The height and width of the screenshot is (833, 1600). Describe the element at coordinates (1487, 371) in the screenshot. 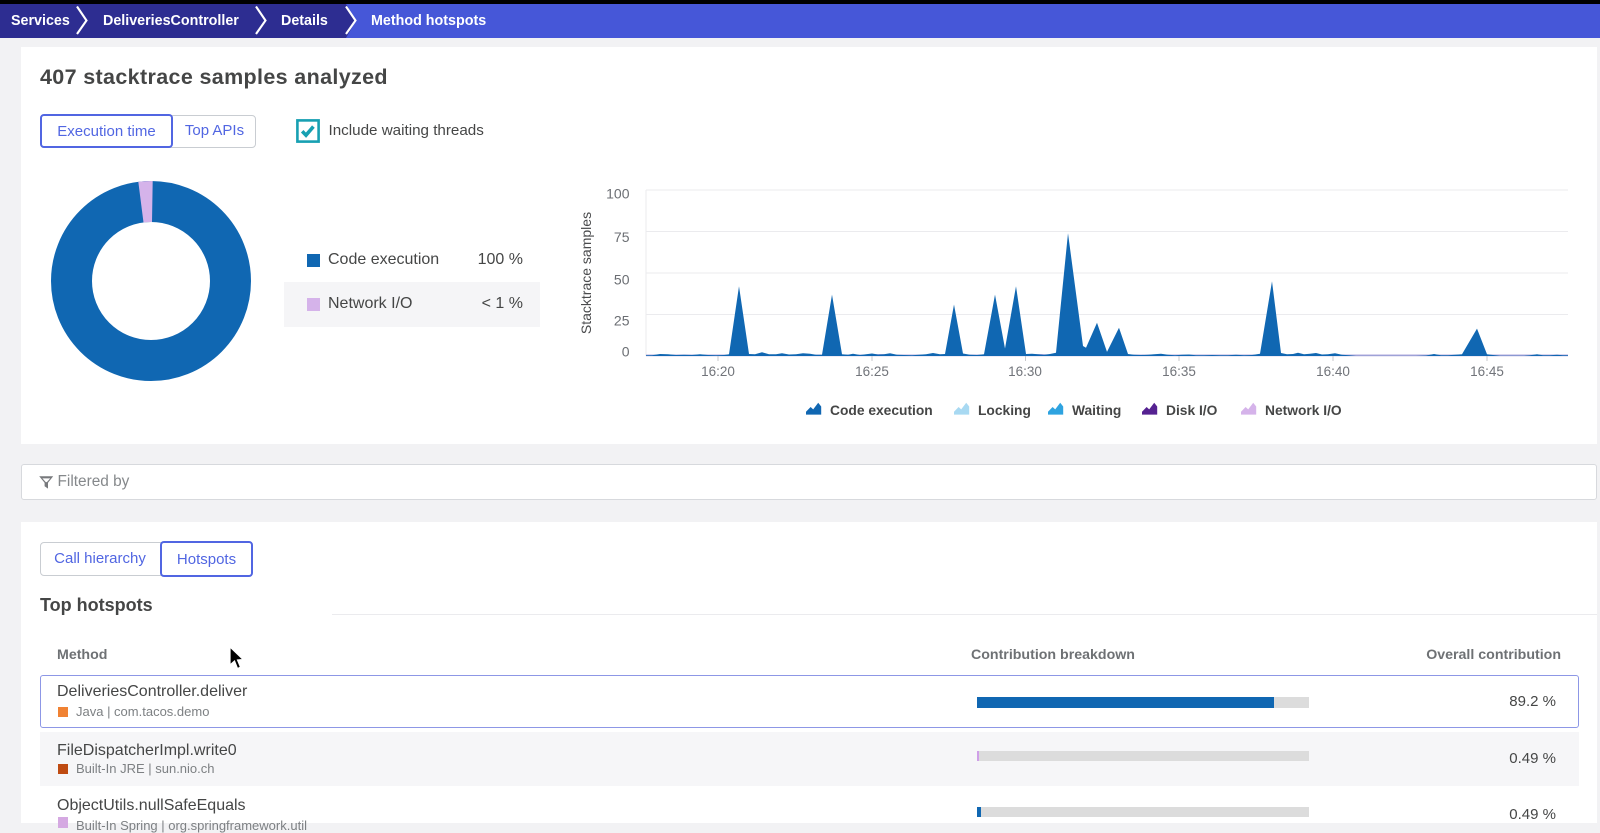

I see `svg-text: 16:45` at that location.